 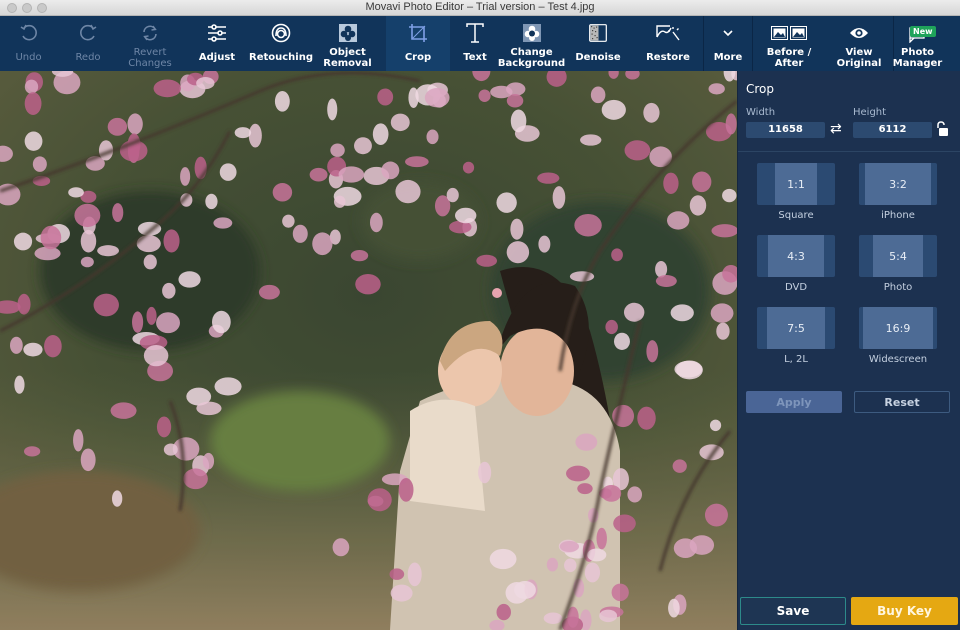 What do you see at coordinates (796, 287) in the screenshot?
I see `preset-label: DVD` at bounding box center [796, 287].